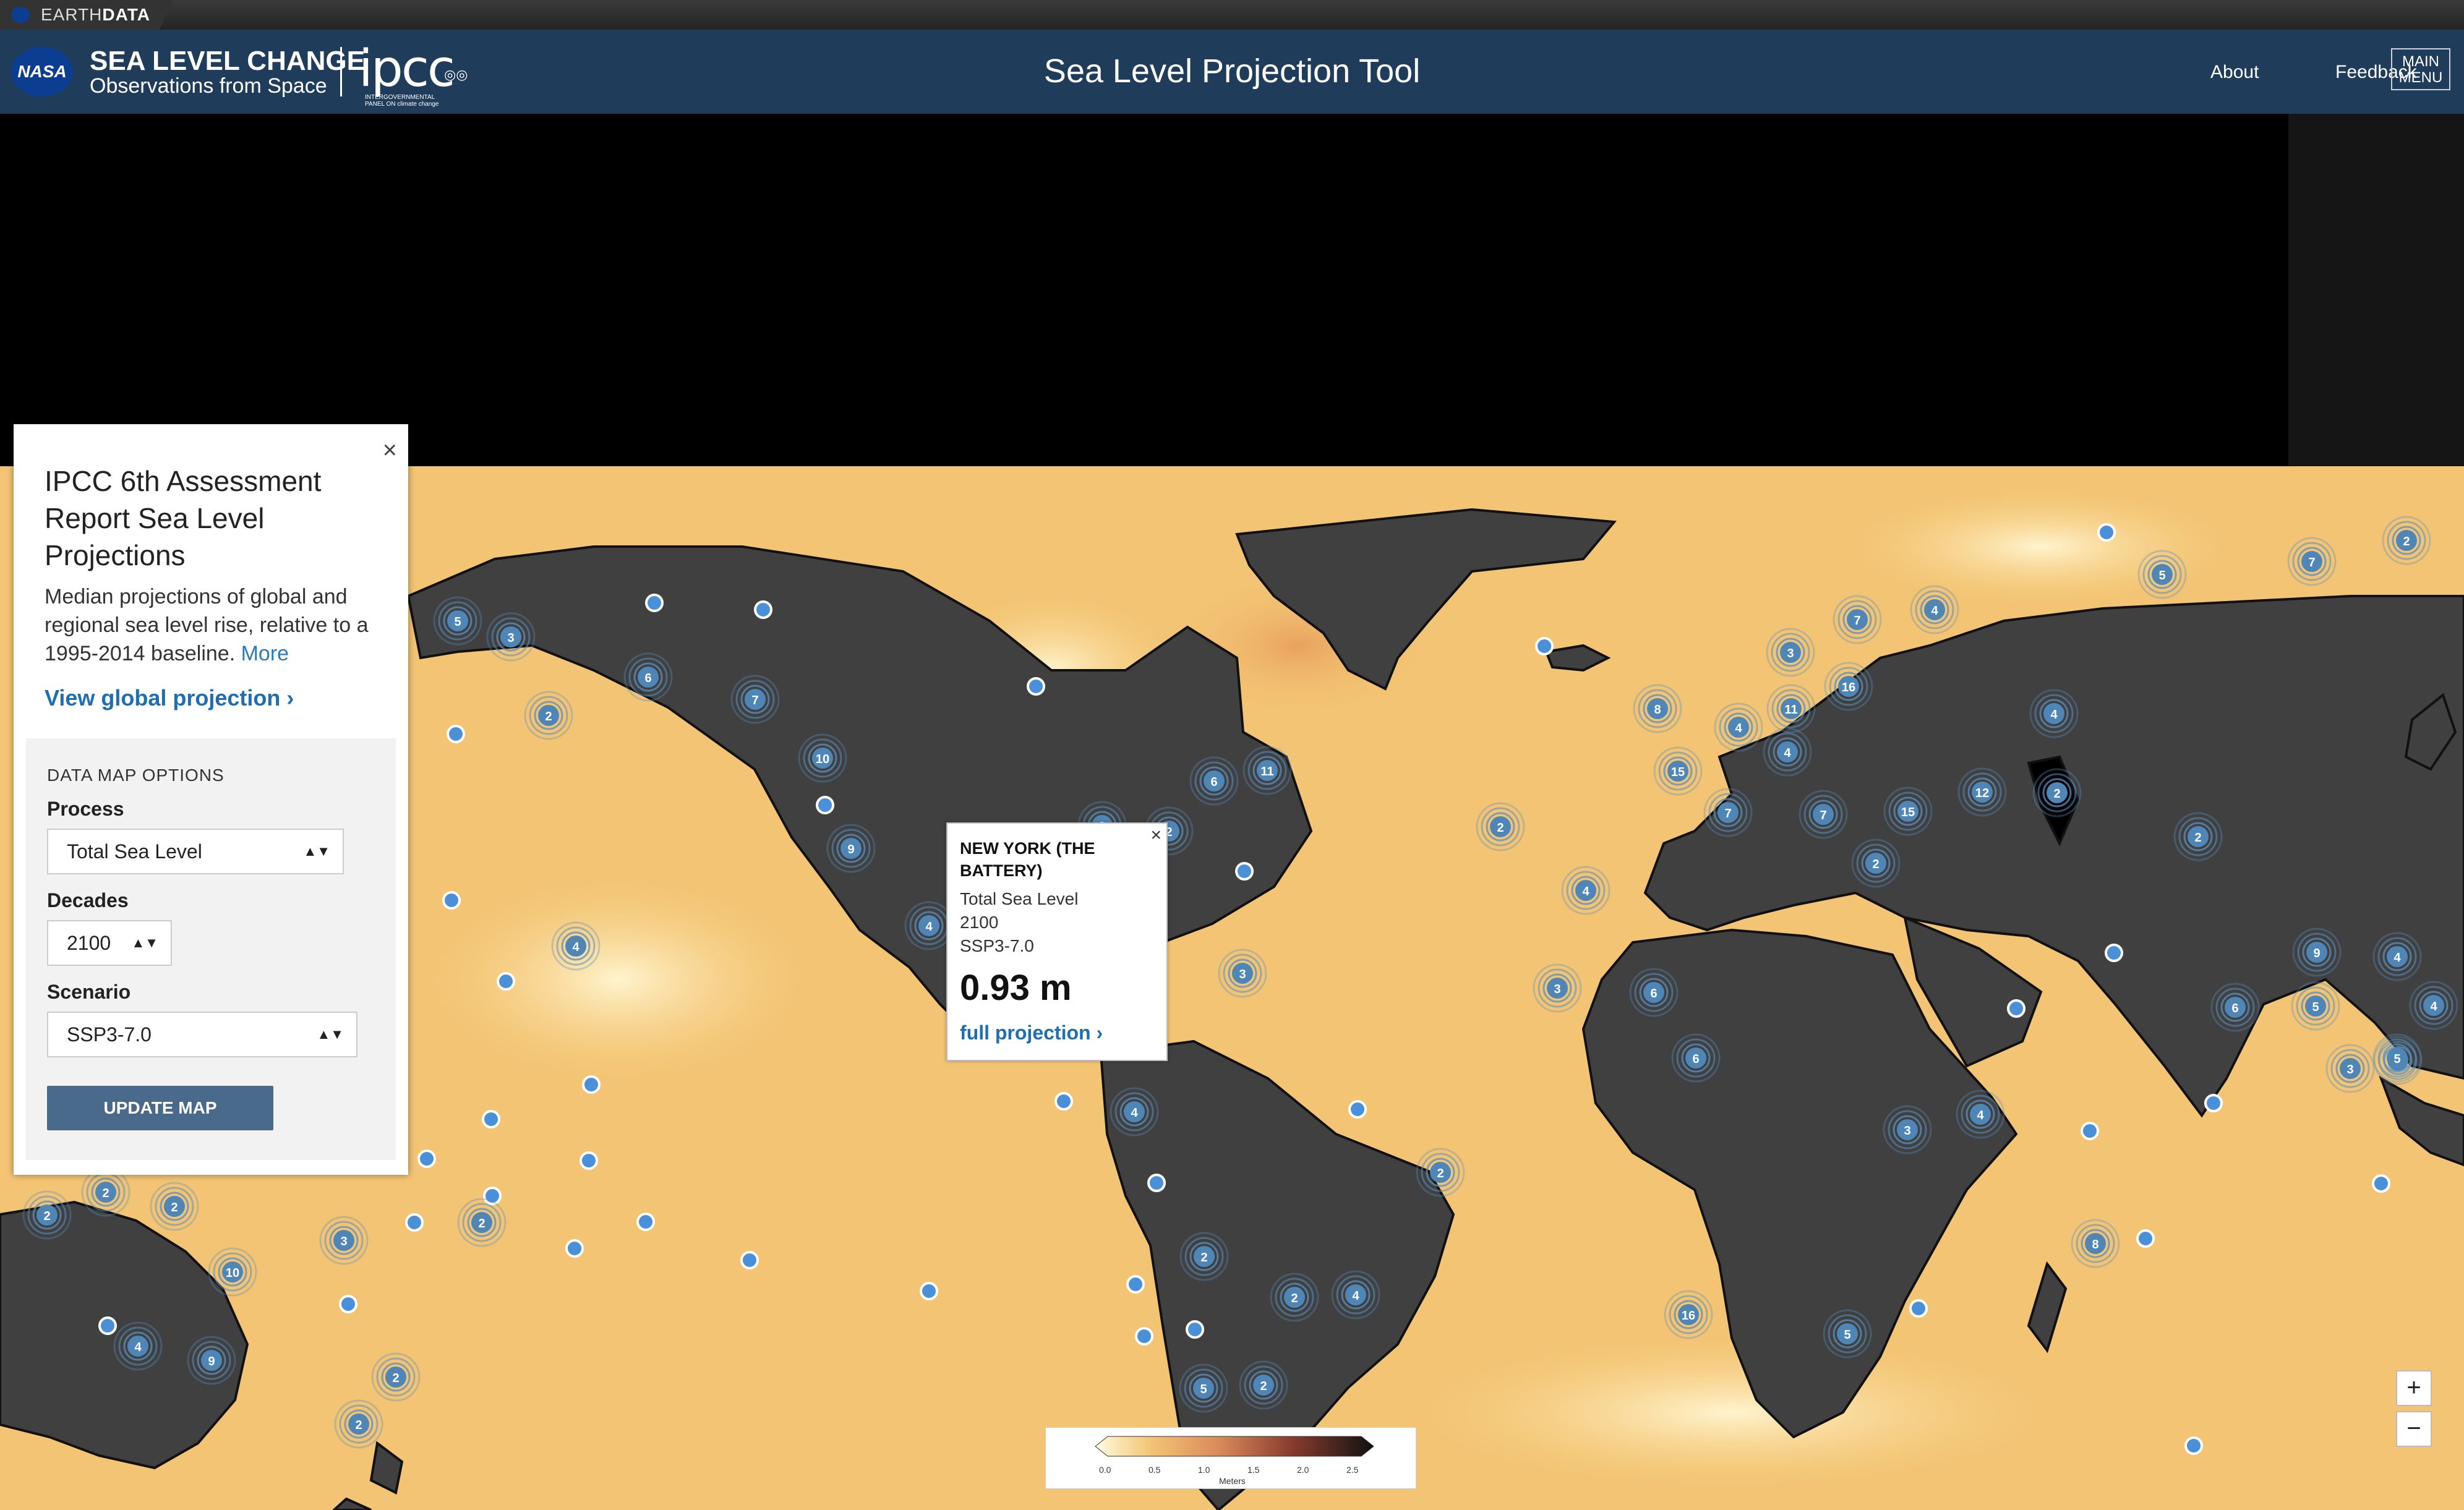  Describe the element at coordinates (2414, 1388) in the screenshot. I see `zoom-in-button: +` at that location.